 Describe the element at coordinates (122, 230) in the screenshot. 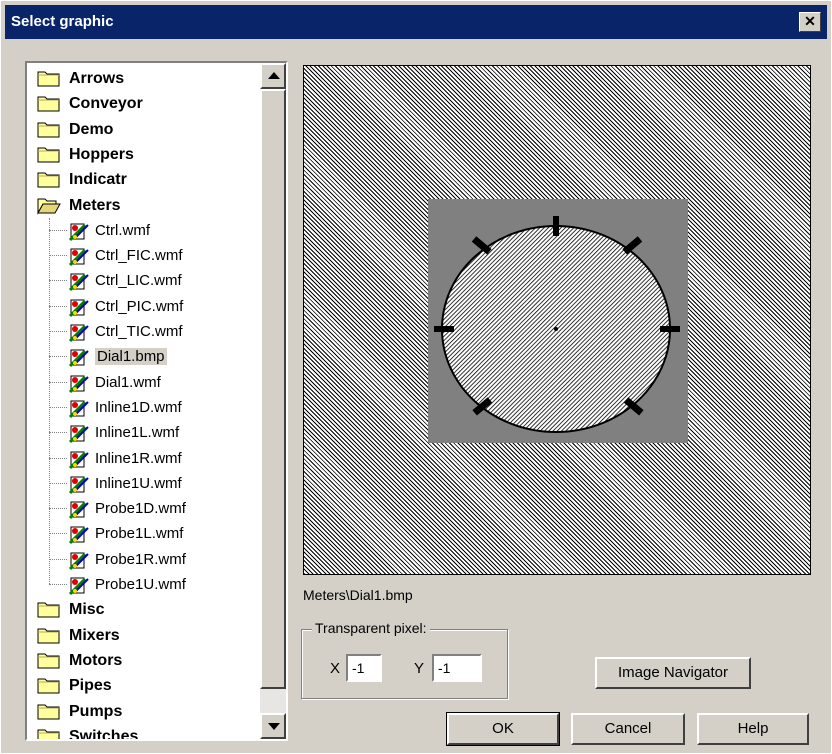

I see `tree-file-label: Ctrl.wmf` at that location.